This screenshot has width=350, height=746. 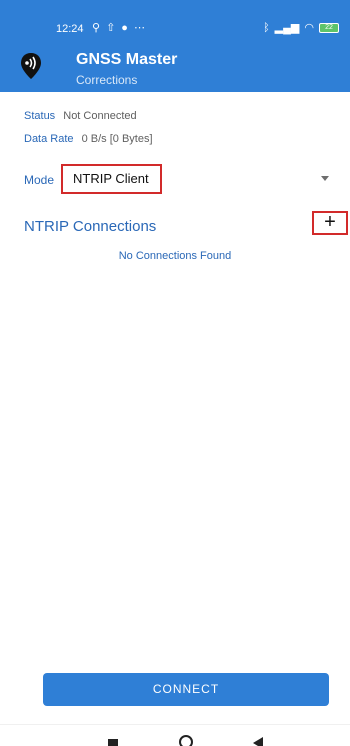 I want to click on status-time: 12:24, so click(x=70, y=29).